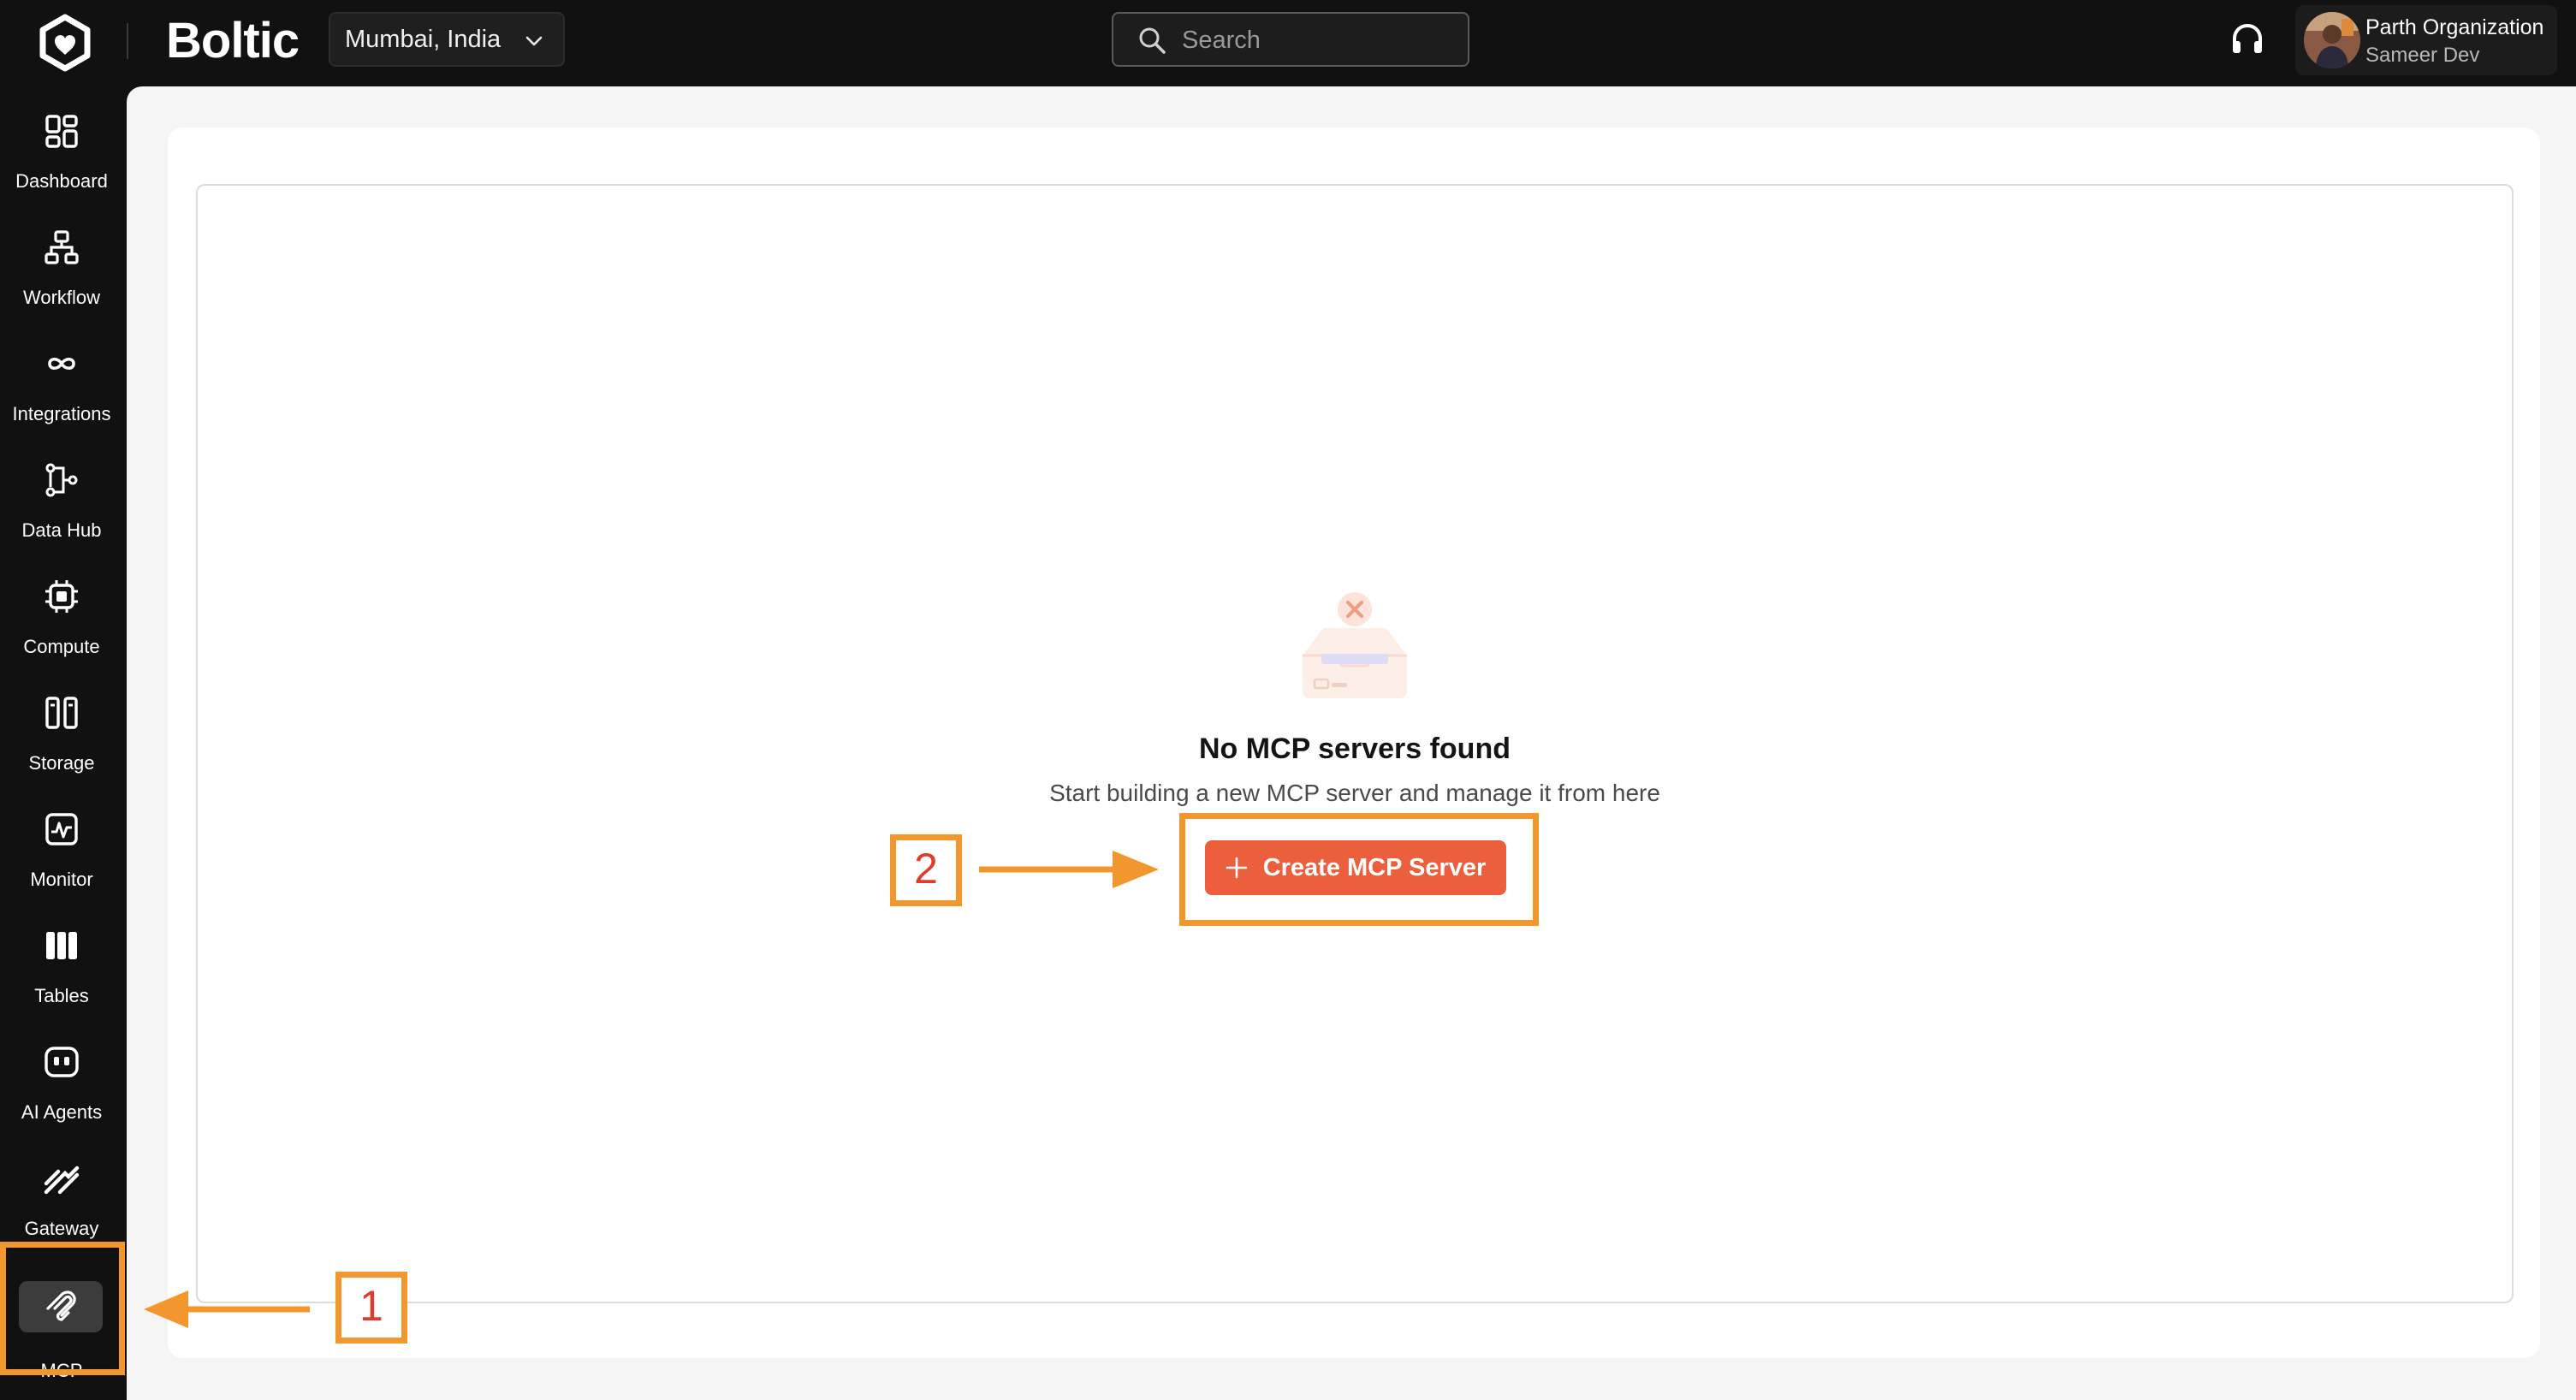  I want to click on sidebar-item-data-hub: Data Hub, so click(63, 491).